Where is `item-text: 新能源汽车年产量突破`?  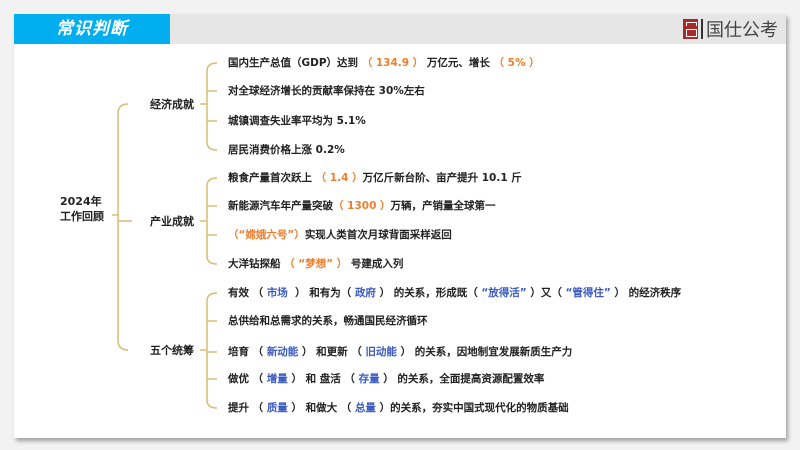 item-text: 新能源汽车年产量突破 is located at coordinates (280, 206).